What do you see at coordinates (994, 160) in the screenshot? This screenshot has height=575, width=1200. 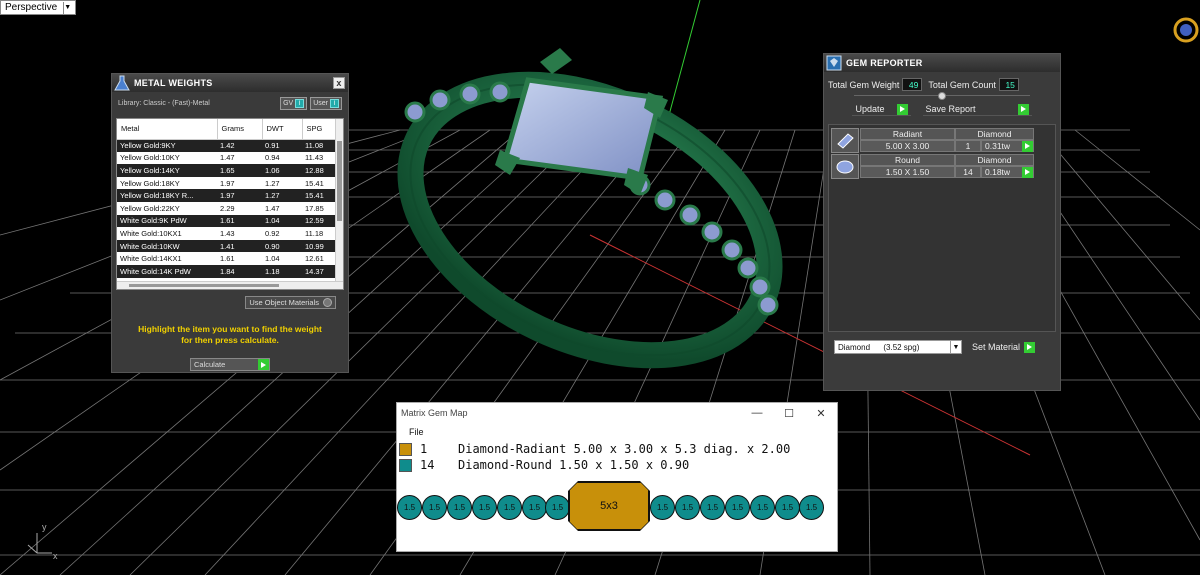 I see `gem-material: Diamond` at bounding box center [994, 160].